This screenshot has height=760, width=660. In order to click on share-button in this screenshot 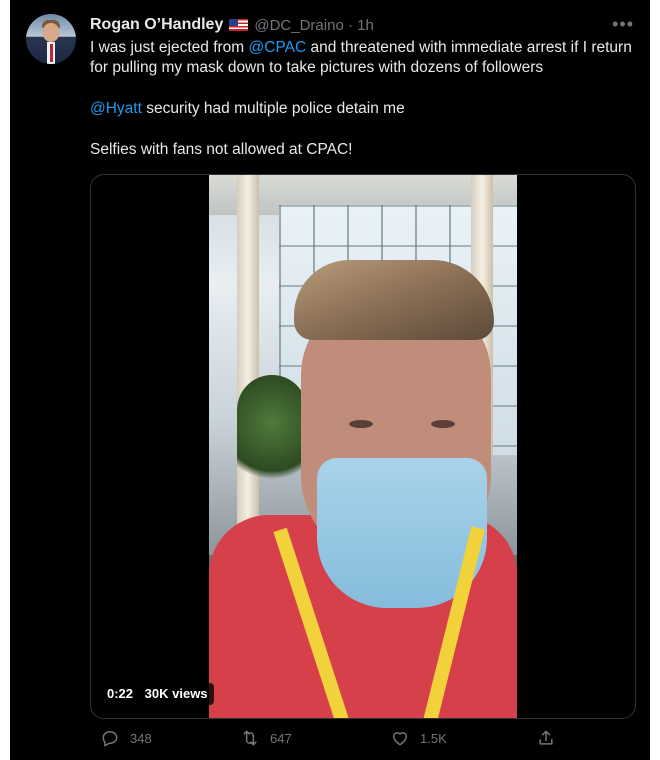, I will do `click(551, 738)`.